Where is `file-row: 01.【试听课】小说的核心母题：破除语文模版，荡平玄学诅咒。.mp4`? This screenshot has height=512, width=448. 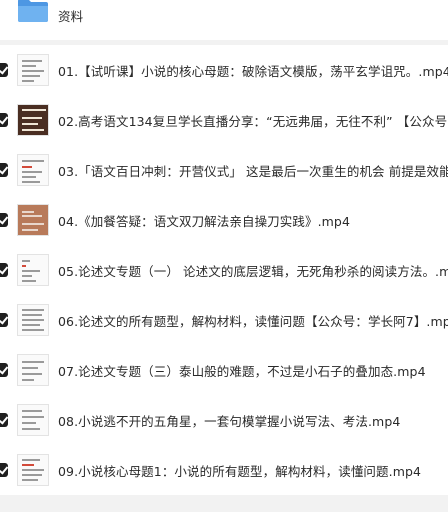
file-row: 01.【试听课】小说的核心母题：破除语文模版，荡平玄学诅咒。.mp4 is located at coordinates (224, 70).